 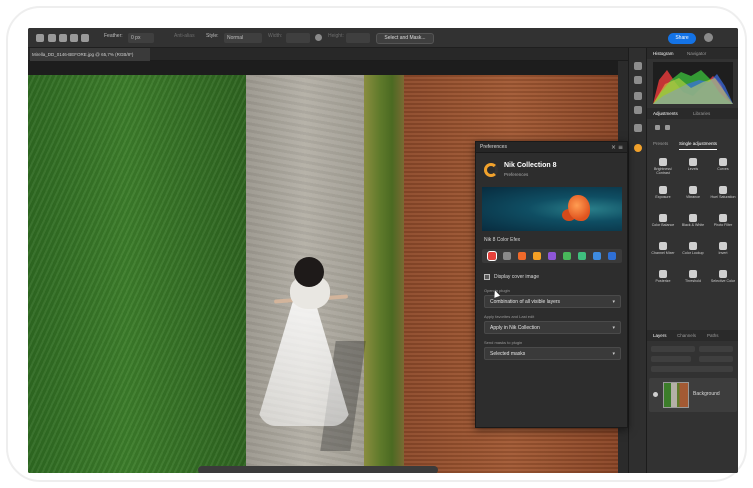 What do you see at coordinates (655, 394) in the screenshot?
I see `eye-icon` at bounding box center [655, 394].